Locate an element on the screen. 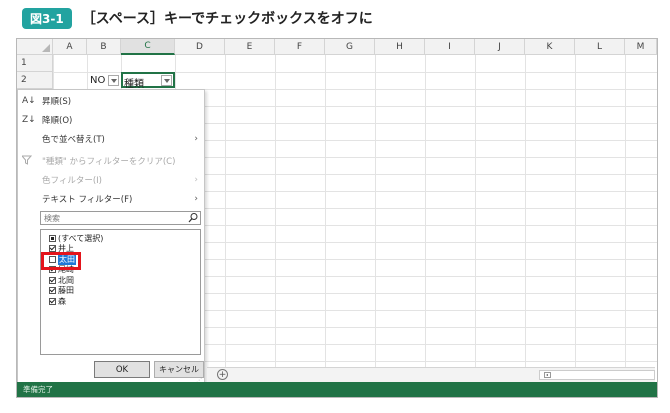 This screenshot has height=413, width=670. cell-c2: 種類 is located at coordinates (134, 82).